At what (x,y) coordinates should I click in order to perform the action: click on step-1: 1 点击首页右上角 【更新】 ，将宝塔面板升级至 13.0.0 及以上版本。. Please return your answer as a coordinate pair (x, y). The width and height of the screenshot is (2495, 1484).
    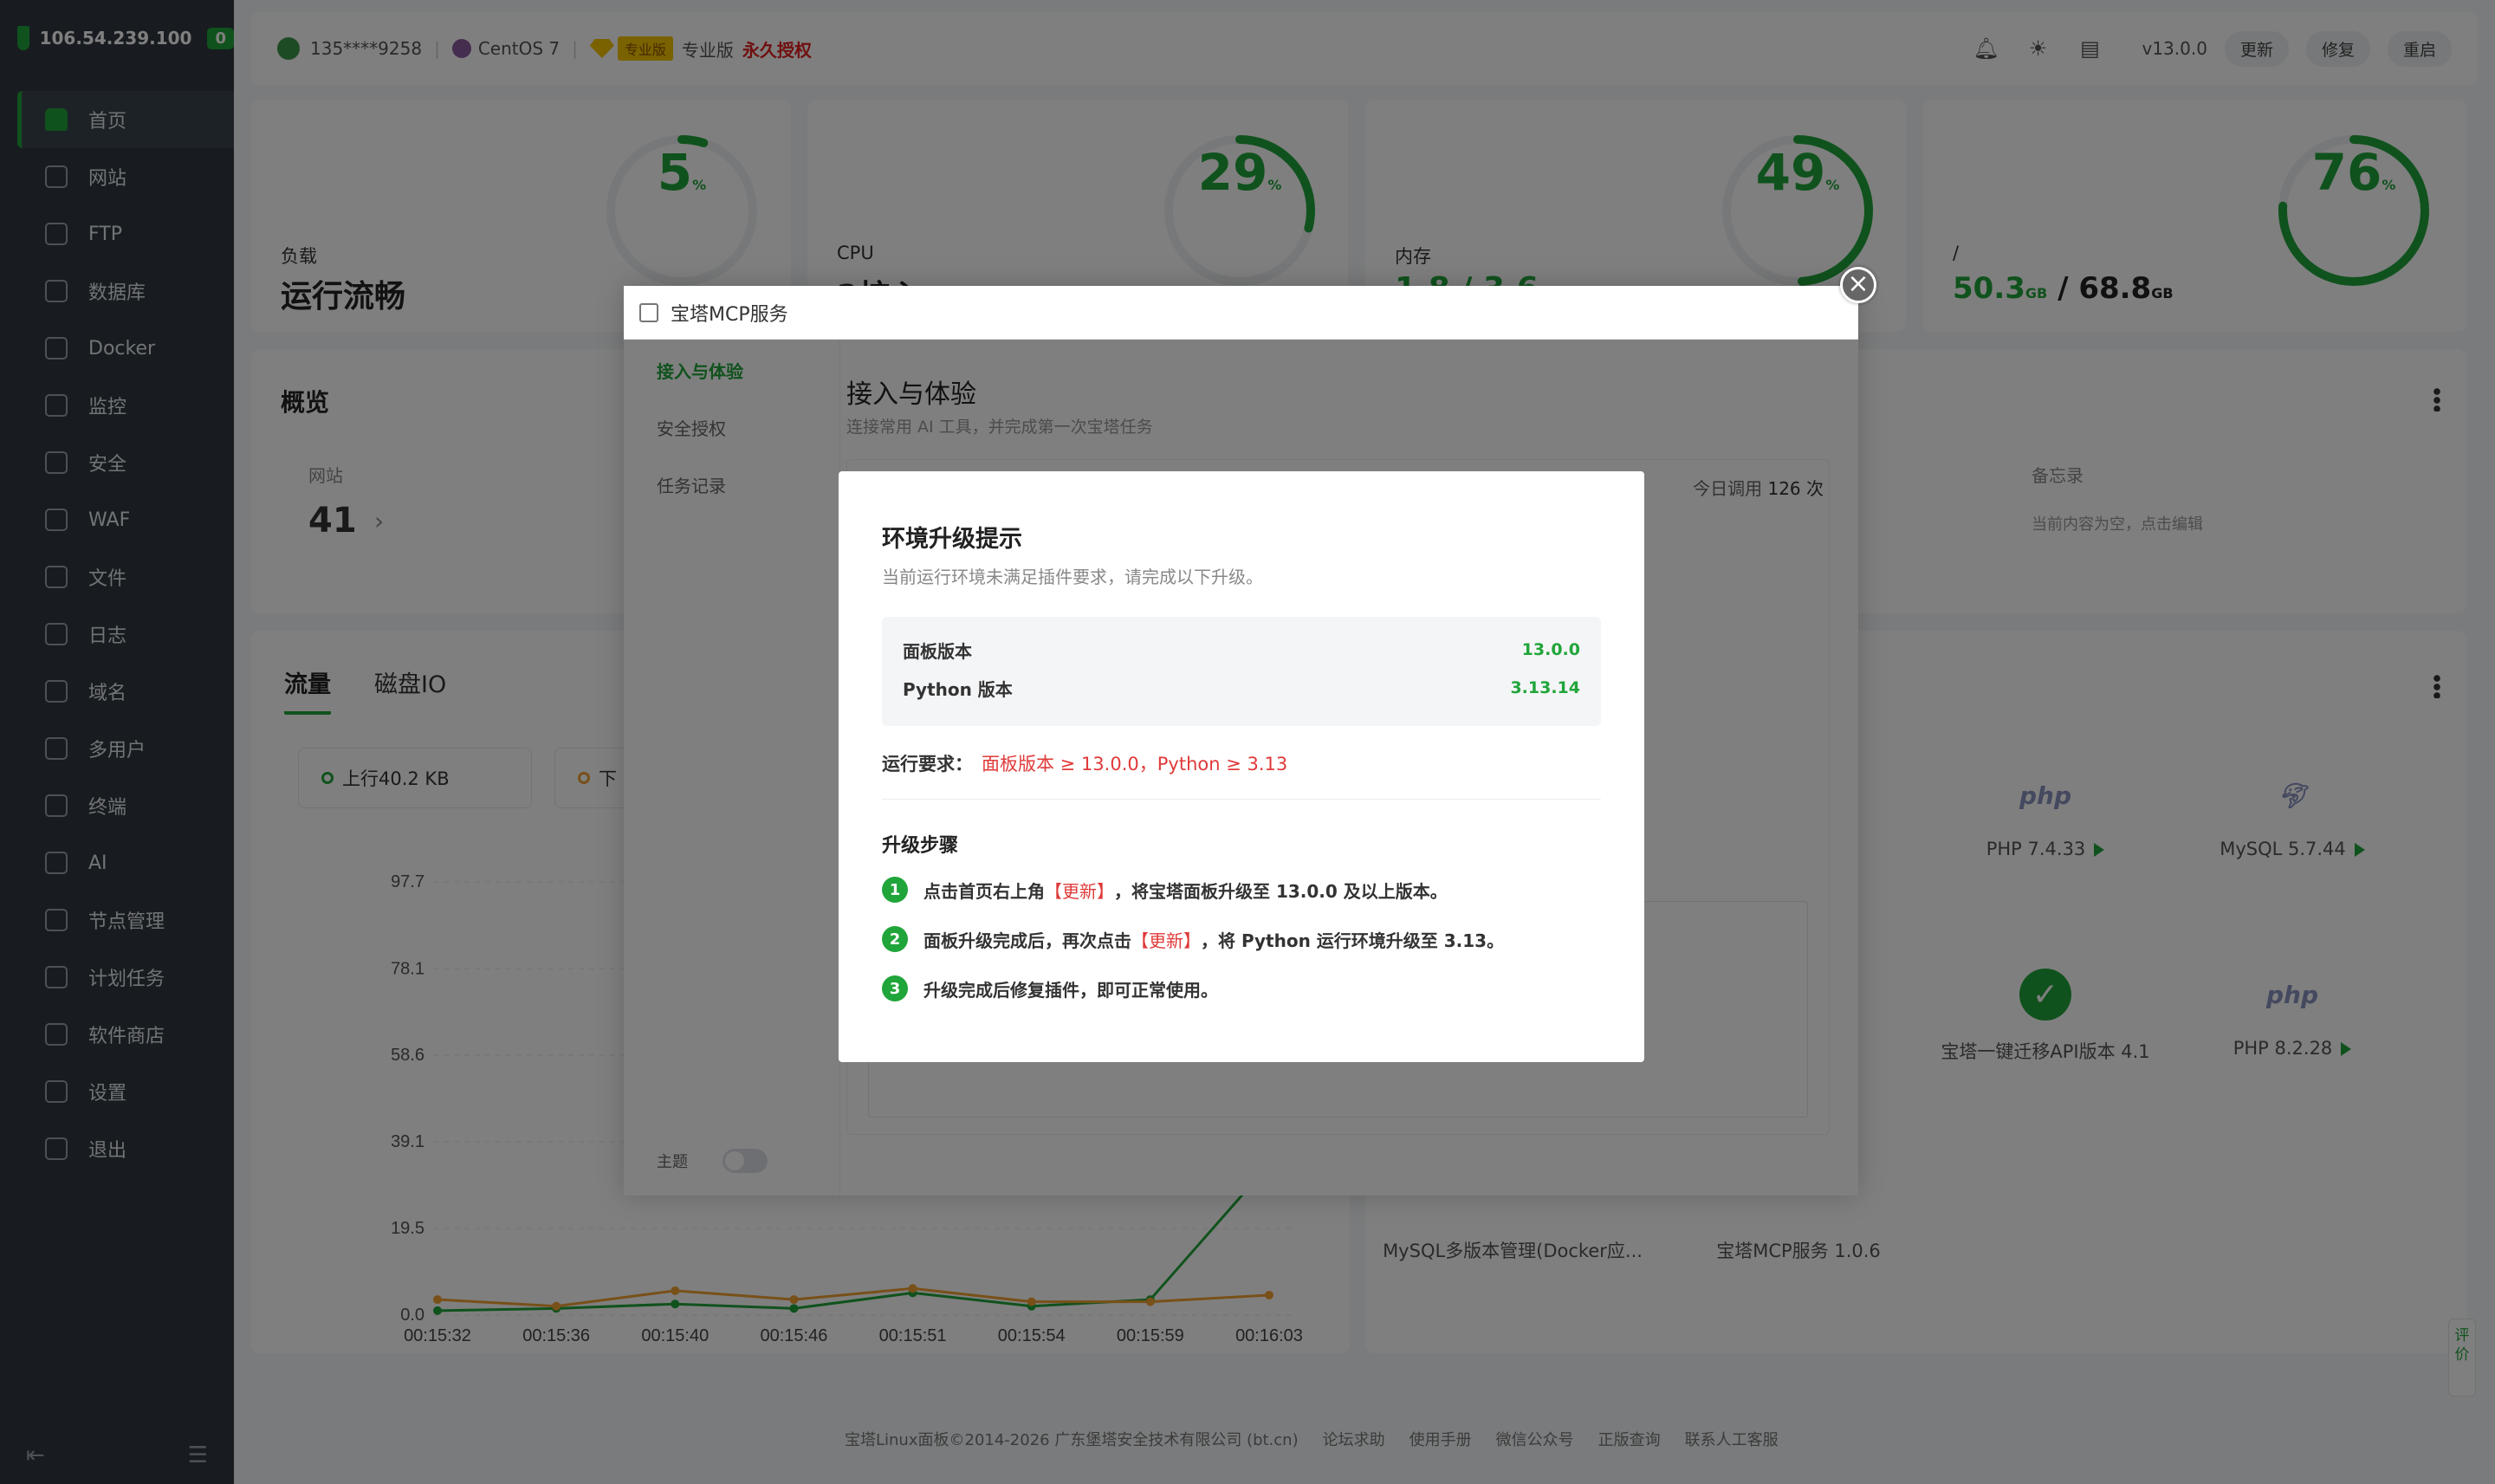
    Looking at the image, I should click on (1165, 890).